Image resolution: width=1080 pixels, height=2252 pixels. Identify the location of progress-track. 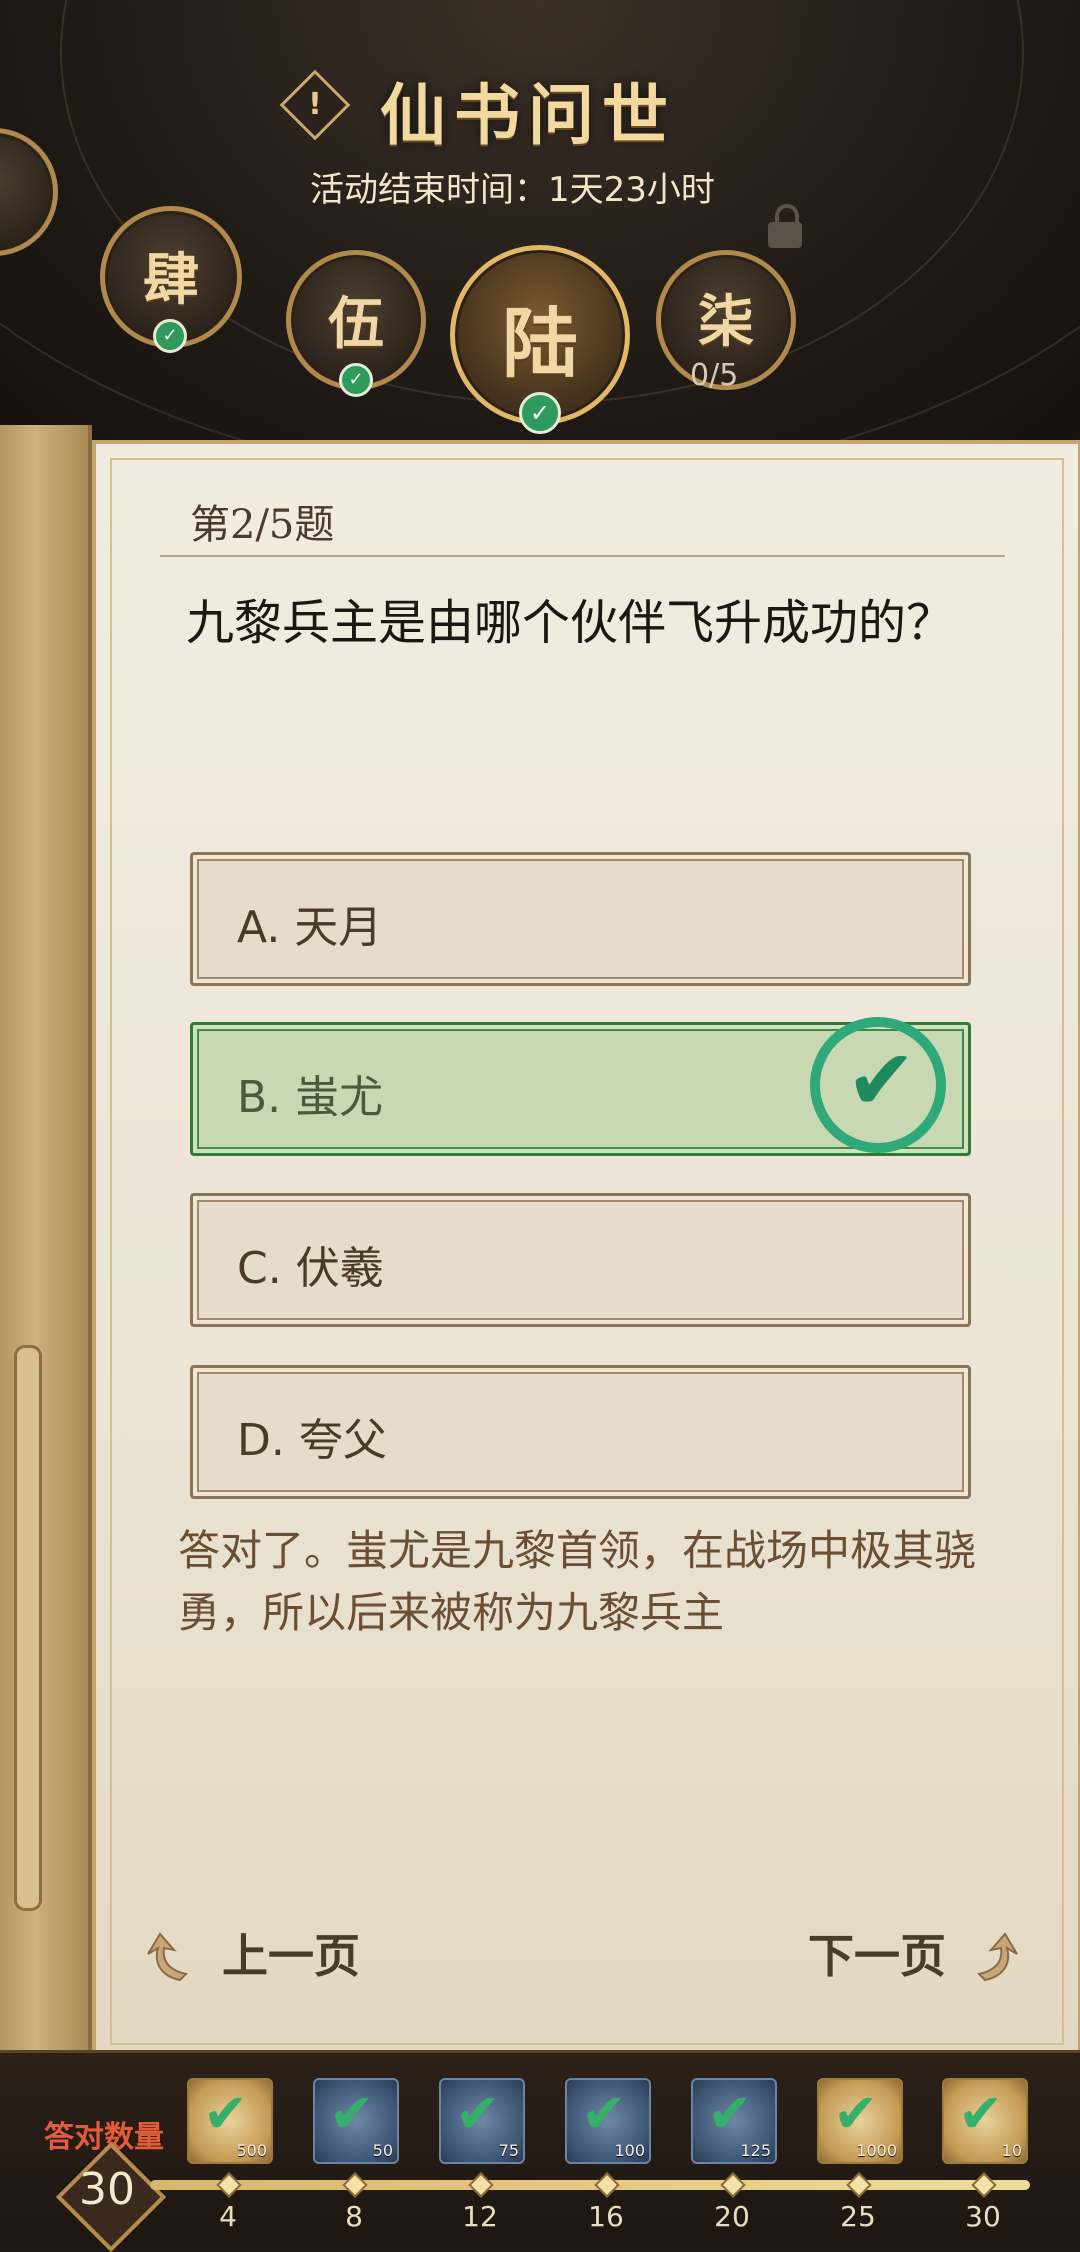
(590, 2185).